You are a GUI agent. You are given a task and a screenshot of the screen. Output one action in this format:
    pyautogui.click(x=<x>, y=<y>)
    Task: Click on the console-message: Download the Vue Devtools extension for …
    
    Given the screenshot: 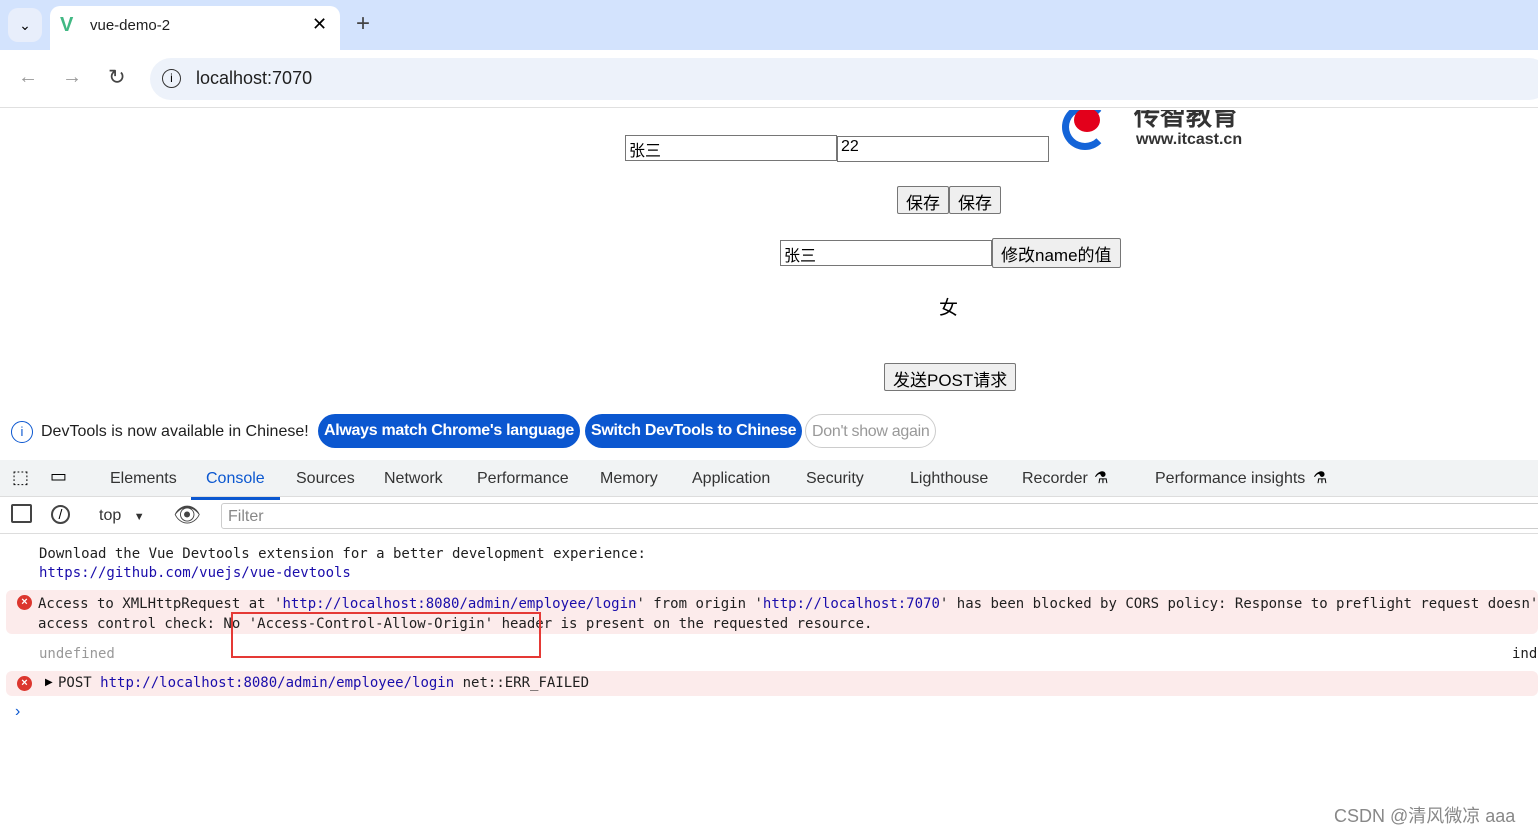 What is the action you would take?
    pyautogui.click(x=342, y=564)
    